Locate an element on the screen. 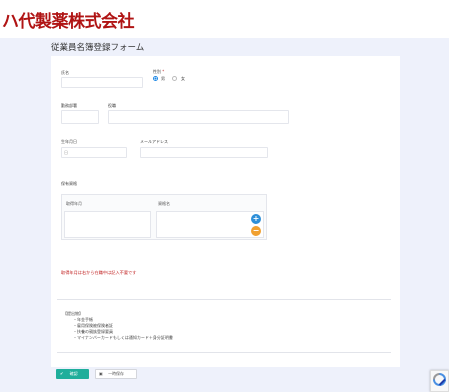  recaptcha-badge is located at coordinates (439, 381).